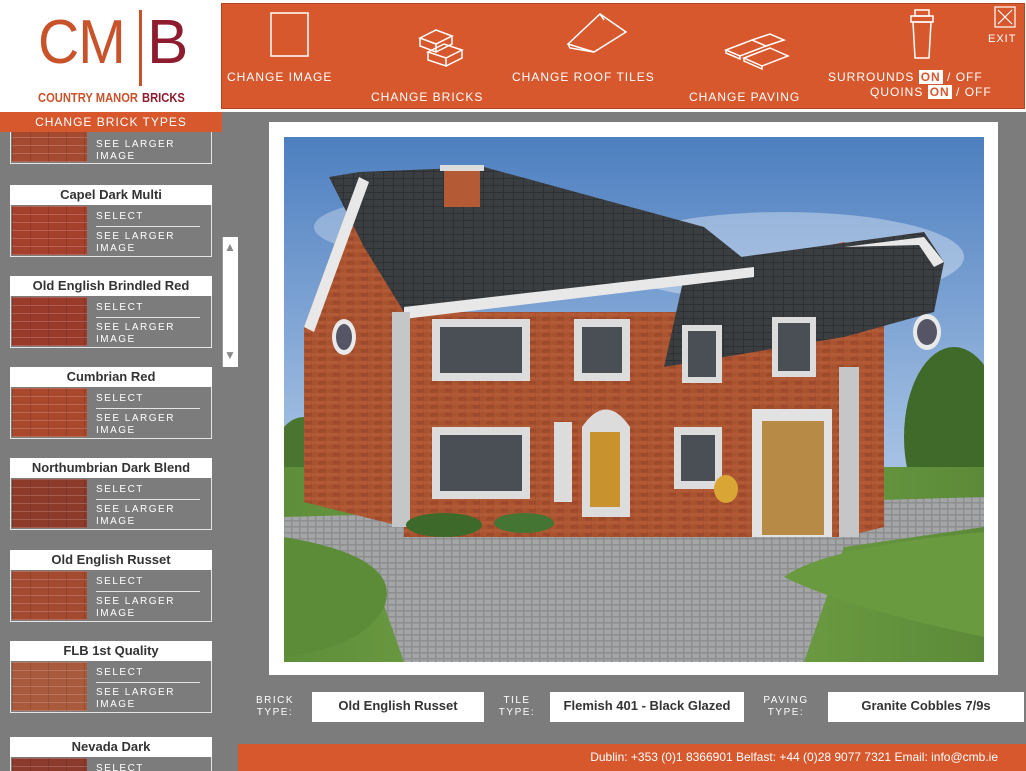 This screenshot has height=771, width=1026. Describe the element at coordinates (757, 52) in the screenshot. I see `paving-icon` at that location.